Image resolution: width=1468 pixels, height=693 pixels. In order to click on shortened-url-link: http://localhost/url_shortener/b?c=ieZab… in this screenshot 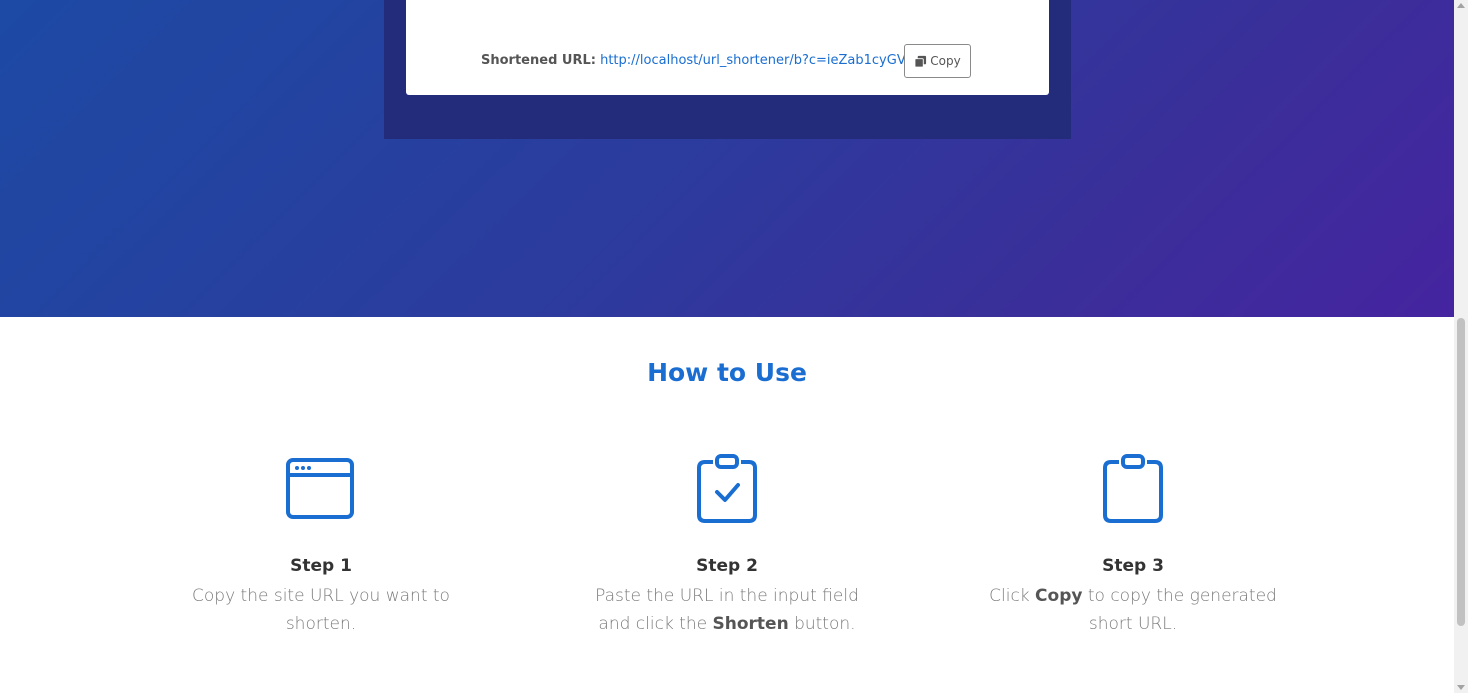, I will do `click(753, 60)`.